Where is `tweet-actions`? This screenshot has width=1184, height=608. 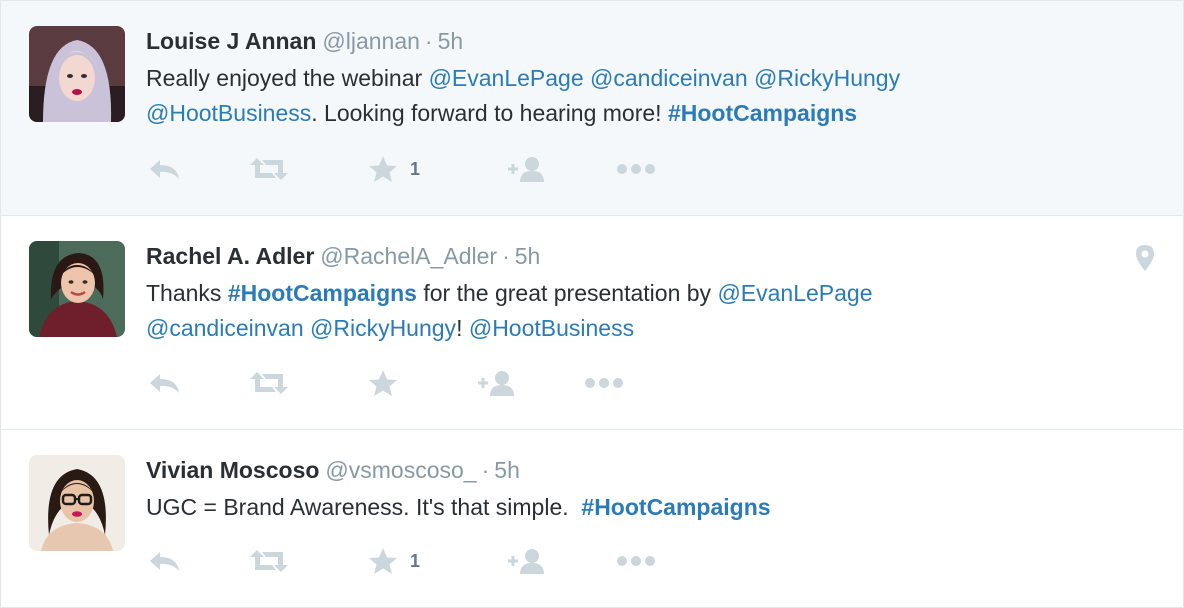 tweet-actions is located at coordinates (446, 383).